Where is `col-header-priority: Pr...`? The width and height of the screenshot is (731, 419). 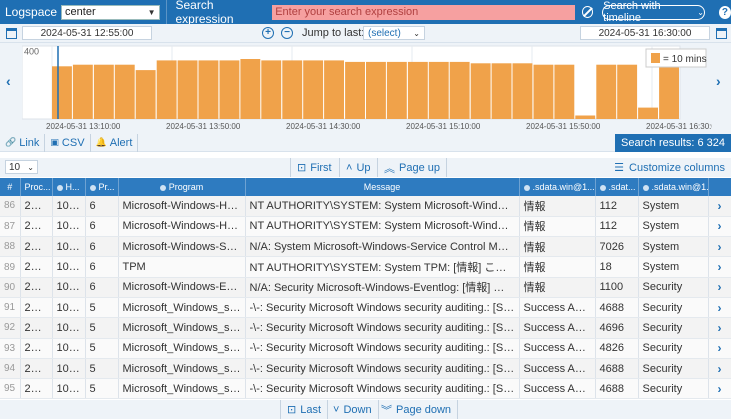 col-header-priority: Pr... is located at coordinates (102, 187).